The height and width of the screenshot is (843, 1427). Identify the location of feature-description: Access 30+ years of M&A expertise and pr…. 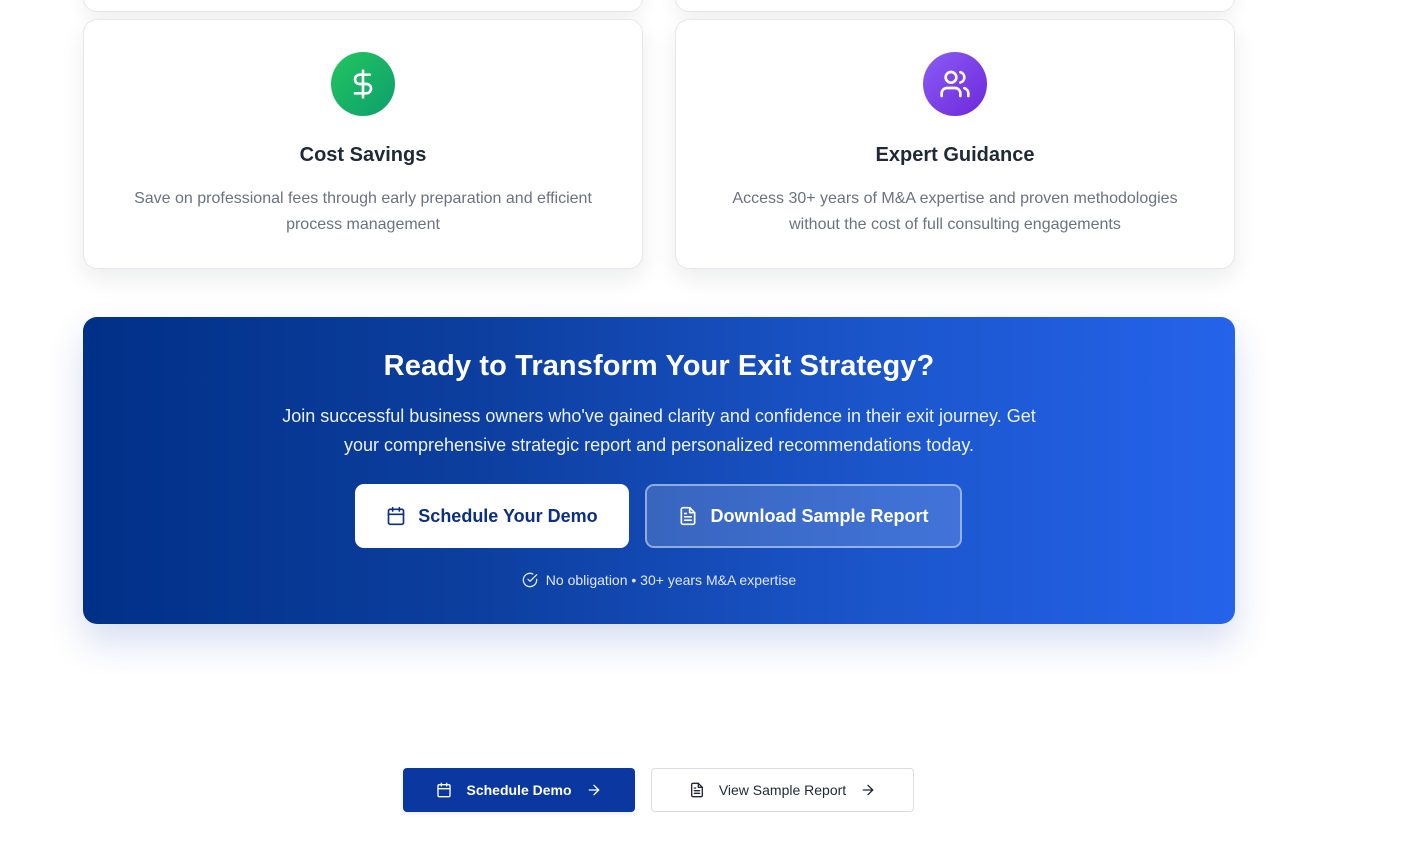
(955, 211).